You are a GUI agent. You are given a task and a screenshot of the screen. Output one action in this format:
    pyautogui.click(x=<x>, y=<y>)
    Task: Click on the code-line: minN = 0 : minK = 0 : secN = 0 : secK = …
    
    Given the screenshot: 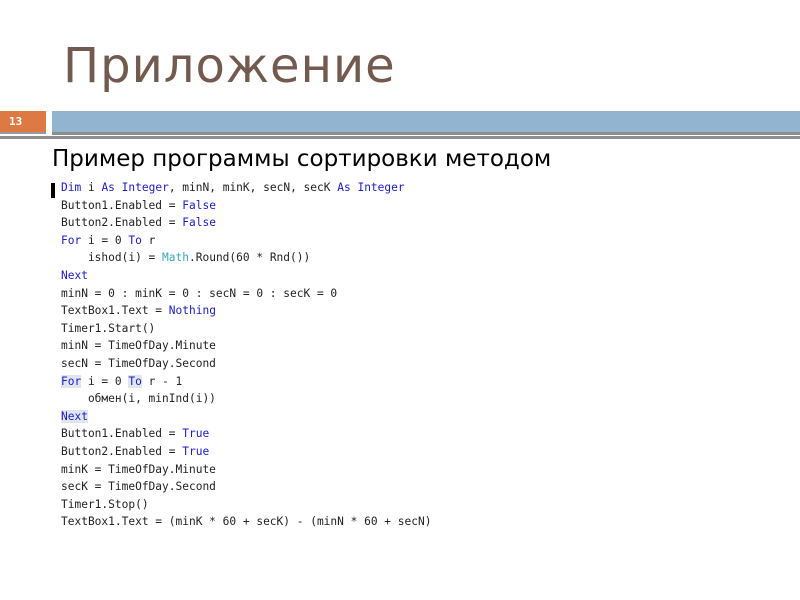 What is the action you would take?
    pyautogui.click(x=246, y=294)
    